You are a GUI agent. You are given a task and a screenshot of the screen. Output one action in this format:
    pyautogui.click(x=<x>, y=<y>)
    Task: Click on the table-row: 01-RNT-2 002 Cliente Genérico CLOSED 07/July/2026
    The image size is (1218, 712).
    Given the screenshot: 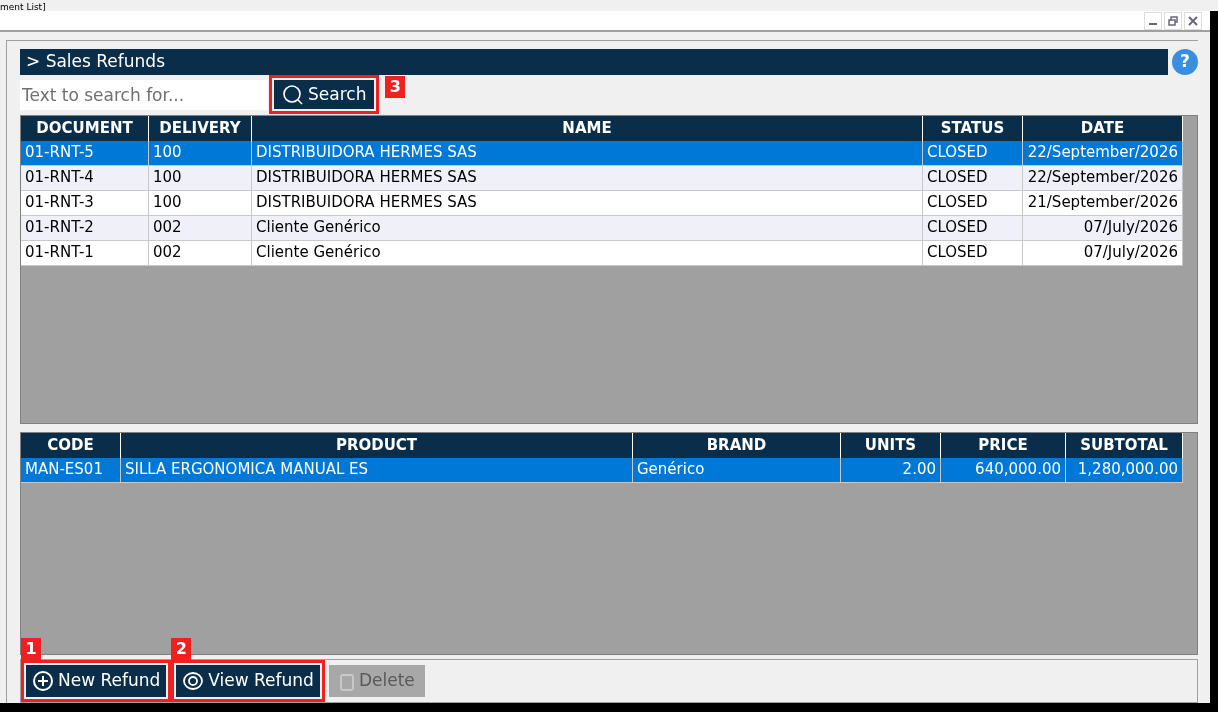 What is the action you would take?
    pyautogui.click(x=602, y=228)
    